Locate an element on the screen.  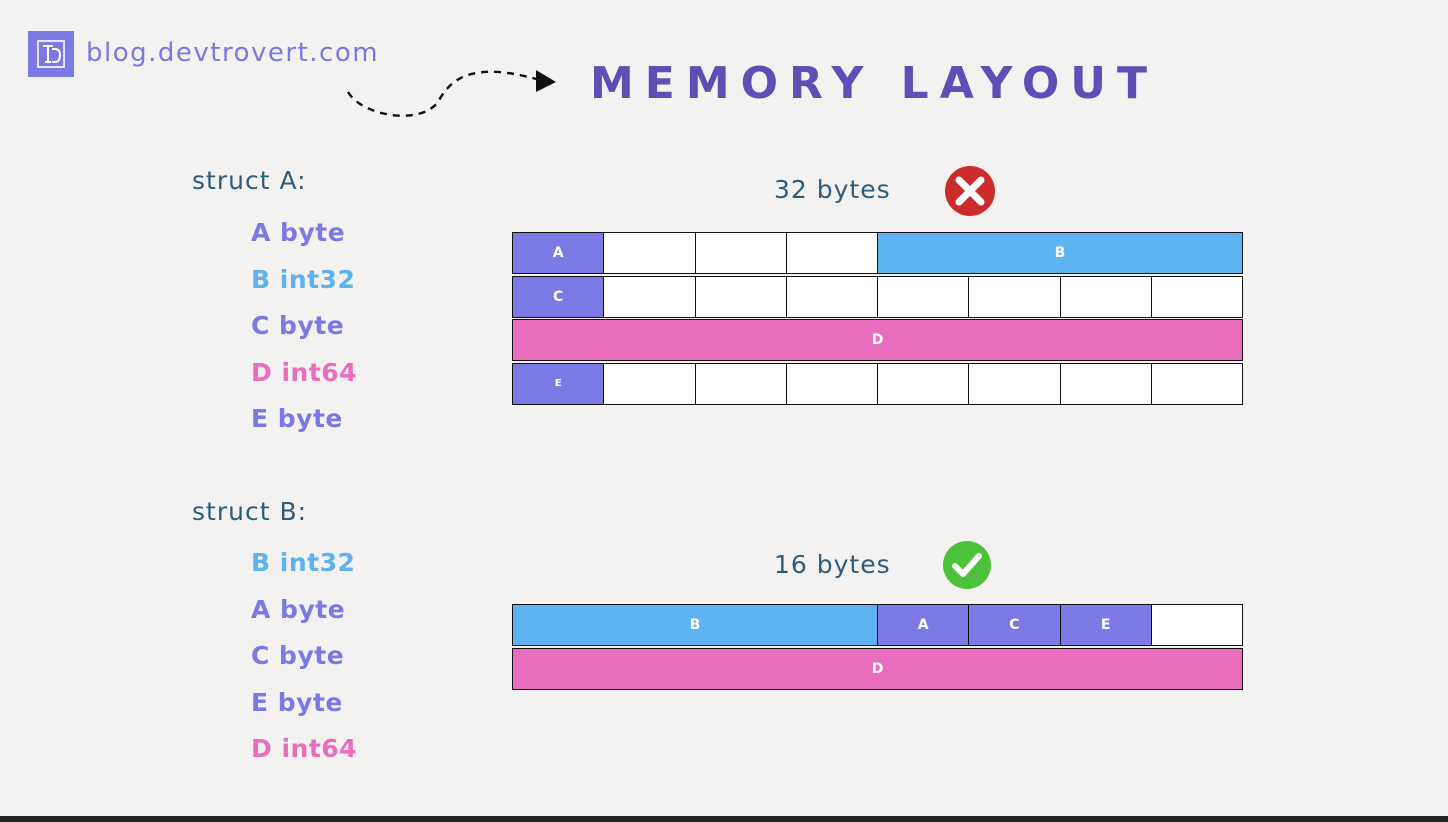
memory-row: BACE is located at coordinates (877, 625).